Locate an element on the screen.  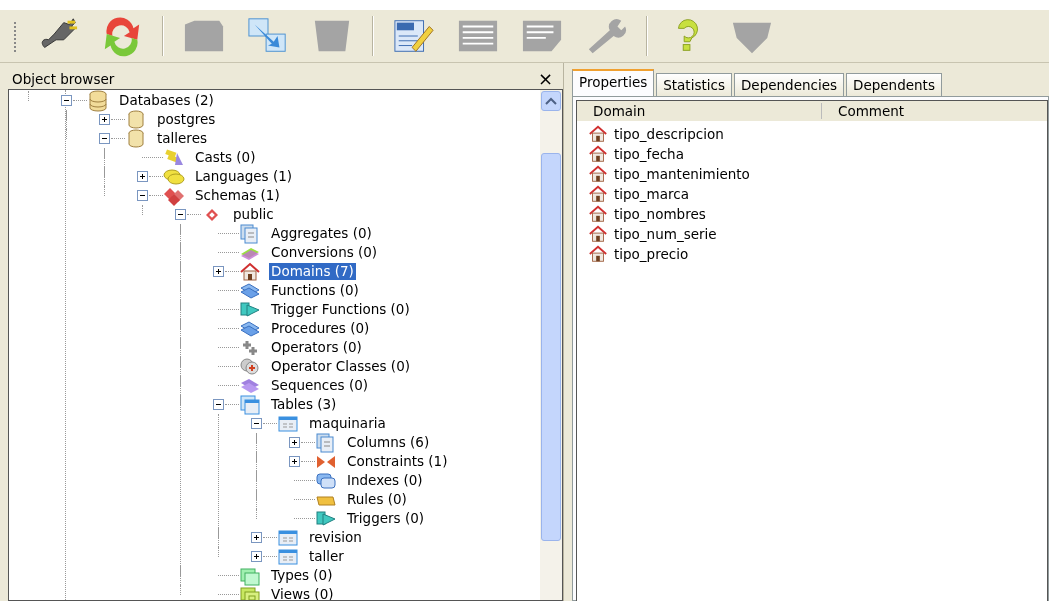
databases-icon is located at coordinates (98, 101).